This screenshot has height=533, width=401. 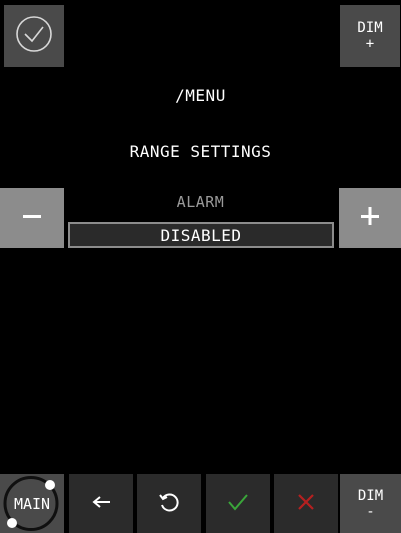 I want to click on undo-icon, so click(x=169, y=504).